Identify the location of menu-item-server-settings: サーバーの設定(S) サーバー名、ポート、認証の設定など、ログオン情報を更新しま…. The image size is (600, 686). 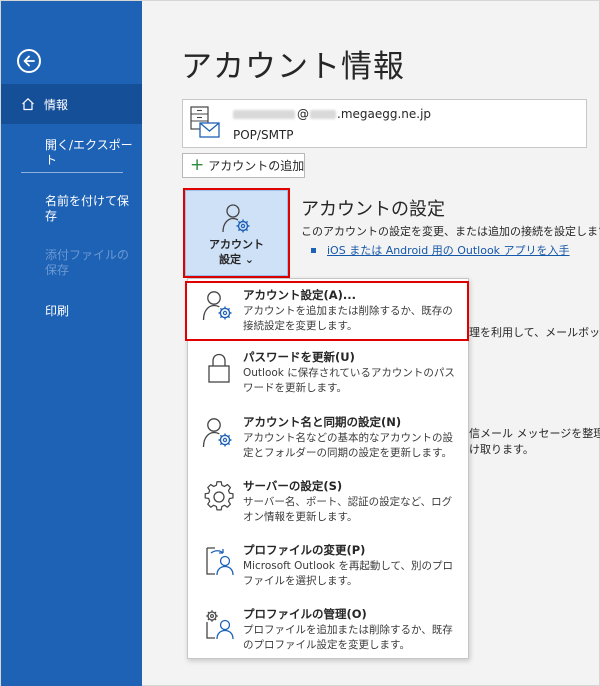
(328, 504).